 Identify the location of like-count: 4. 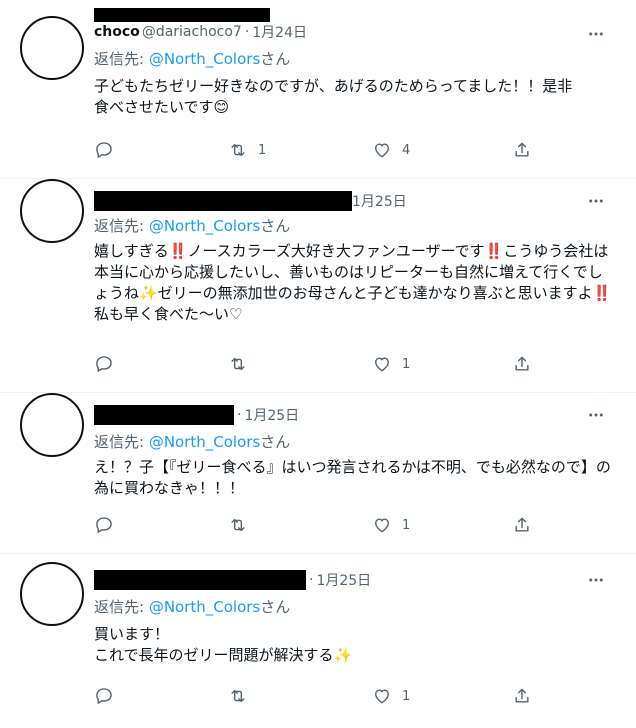
(406, 150).